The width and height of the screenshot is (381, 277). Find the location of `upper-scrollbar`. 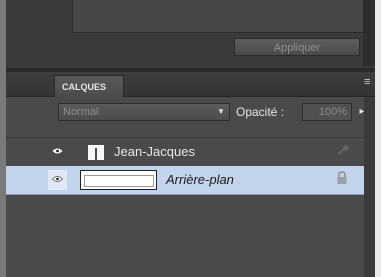

upper-scrollbar is located at coordinates (369, 33).